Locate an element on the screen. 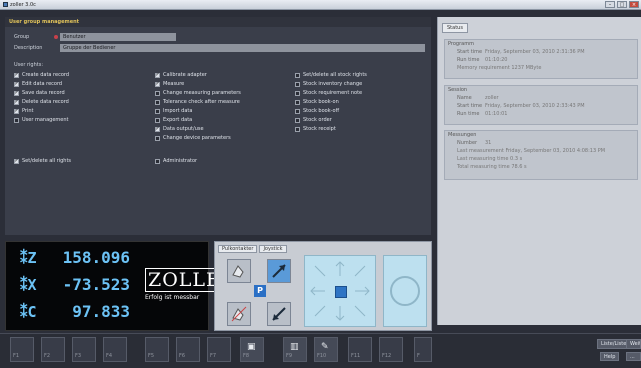 This screenshot has width=641, height=368. f10-key: ✎ F10 is located at coordinates (326, 349).